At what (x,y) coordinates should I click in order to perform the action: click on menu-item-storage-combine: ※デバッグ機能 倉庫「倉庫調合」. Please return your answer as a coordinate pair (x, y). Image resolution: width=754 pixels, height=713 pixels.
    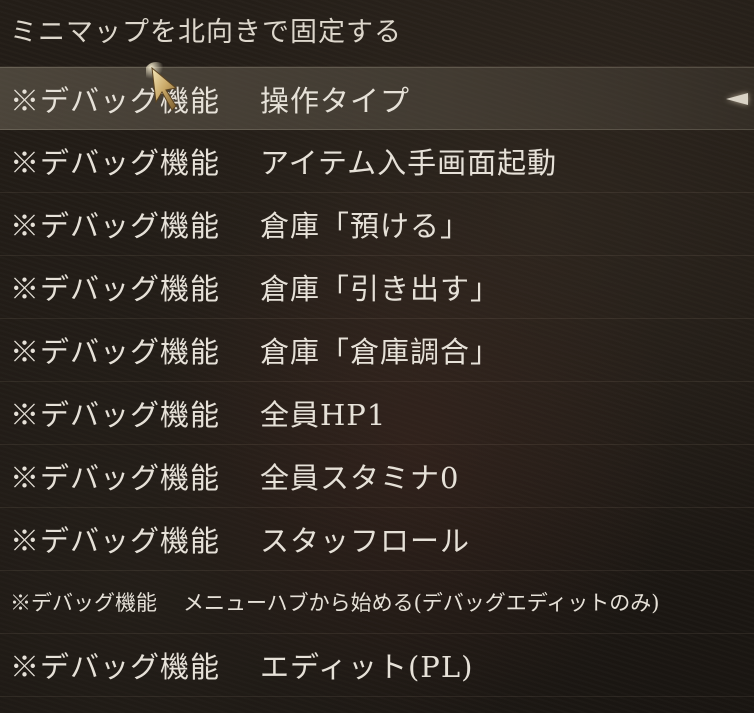
    Looking at the image, I should click on (377, 350).